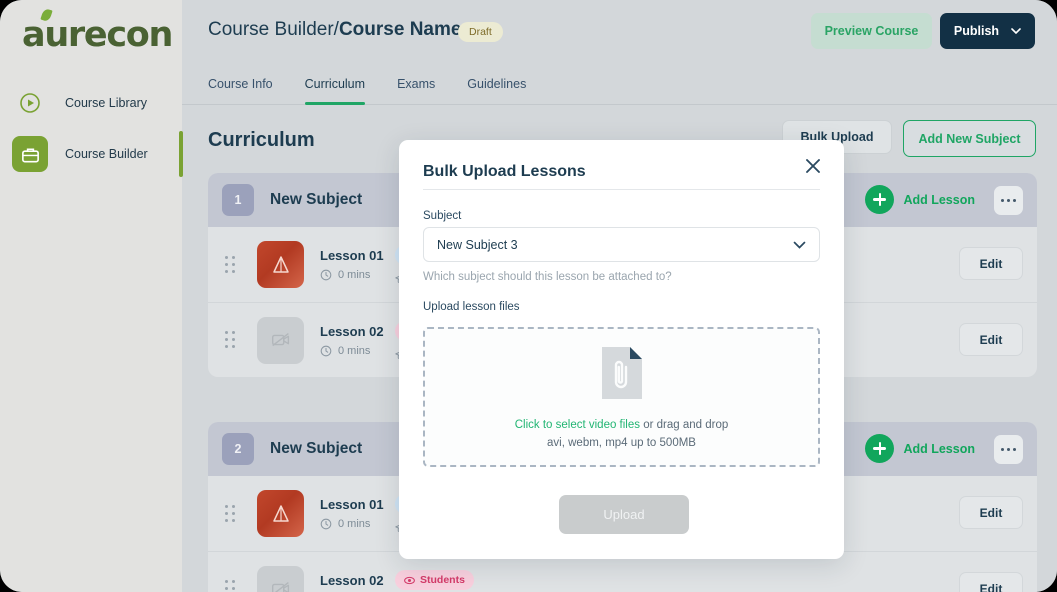  I want to click on subject-number-badge: 1, so click(238, 200).